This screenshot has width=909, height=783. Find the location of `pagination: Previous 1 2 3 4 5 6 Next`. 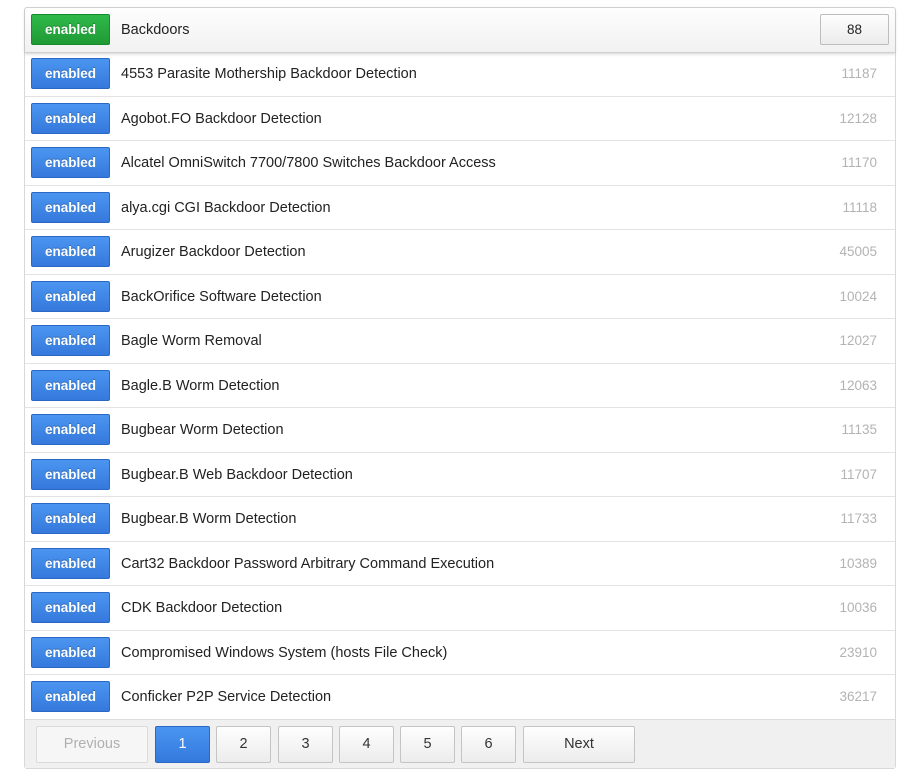

pagination: Previous 1 2 3 4 5 6 Next is located at coordinates (460, 743).